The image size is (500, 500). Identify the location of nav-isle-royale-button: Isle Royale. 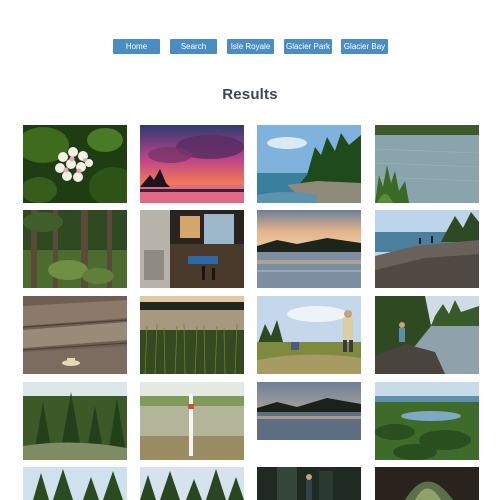
(250, 46).